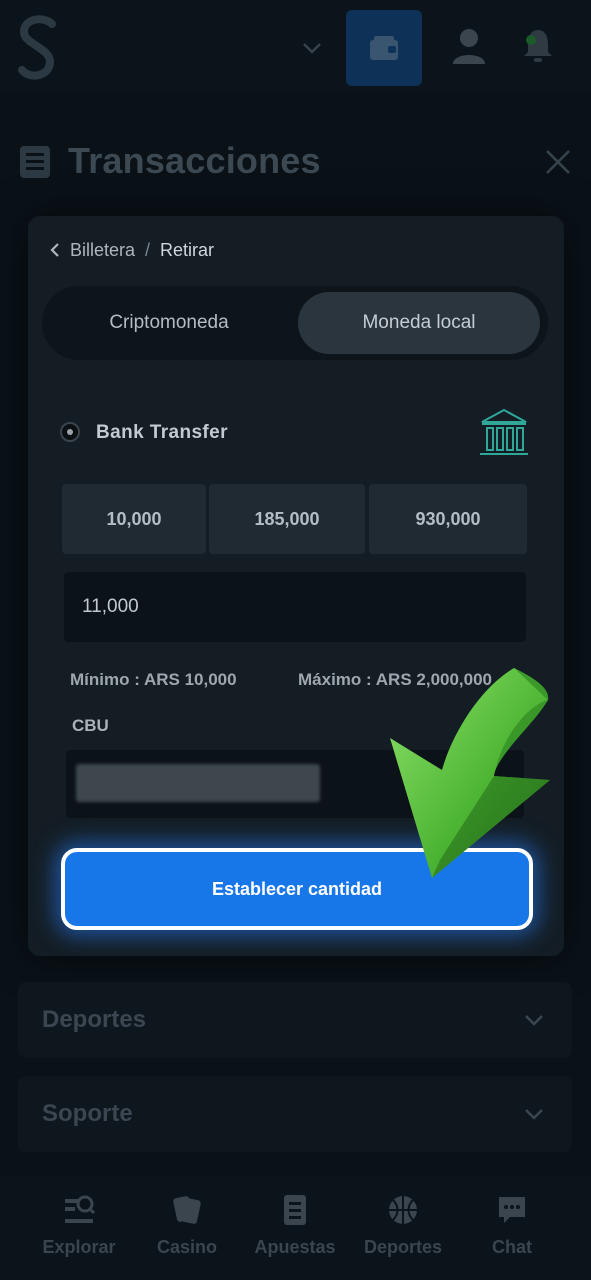 Image resolution: width=591 pixels, height=1280 pixels. What do you see at coordinates (194, 160) in the screenshot?
I see `page-title: Transacciones` at bounding box center [194, 160].